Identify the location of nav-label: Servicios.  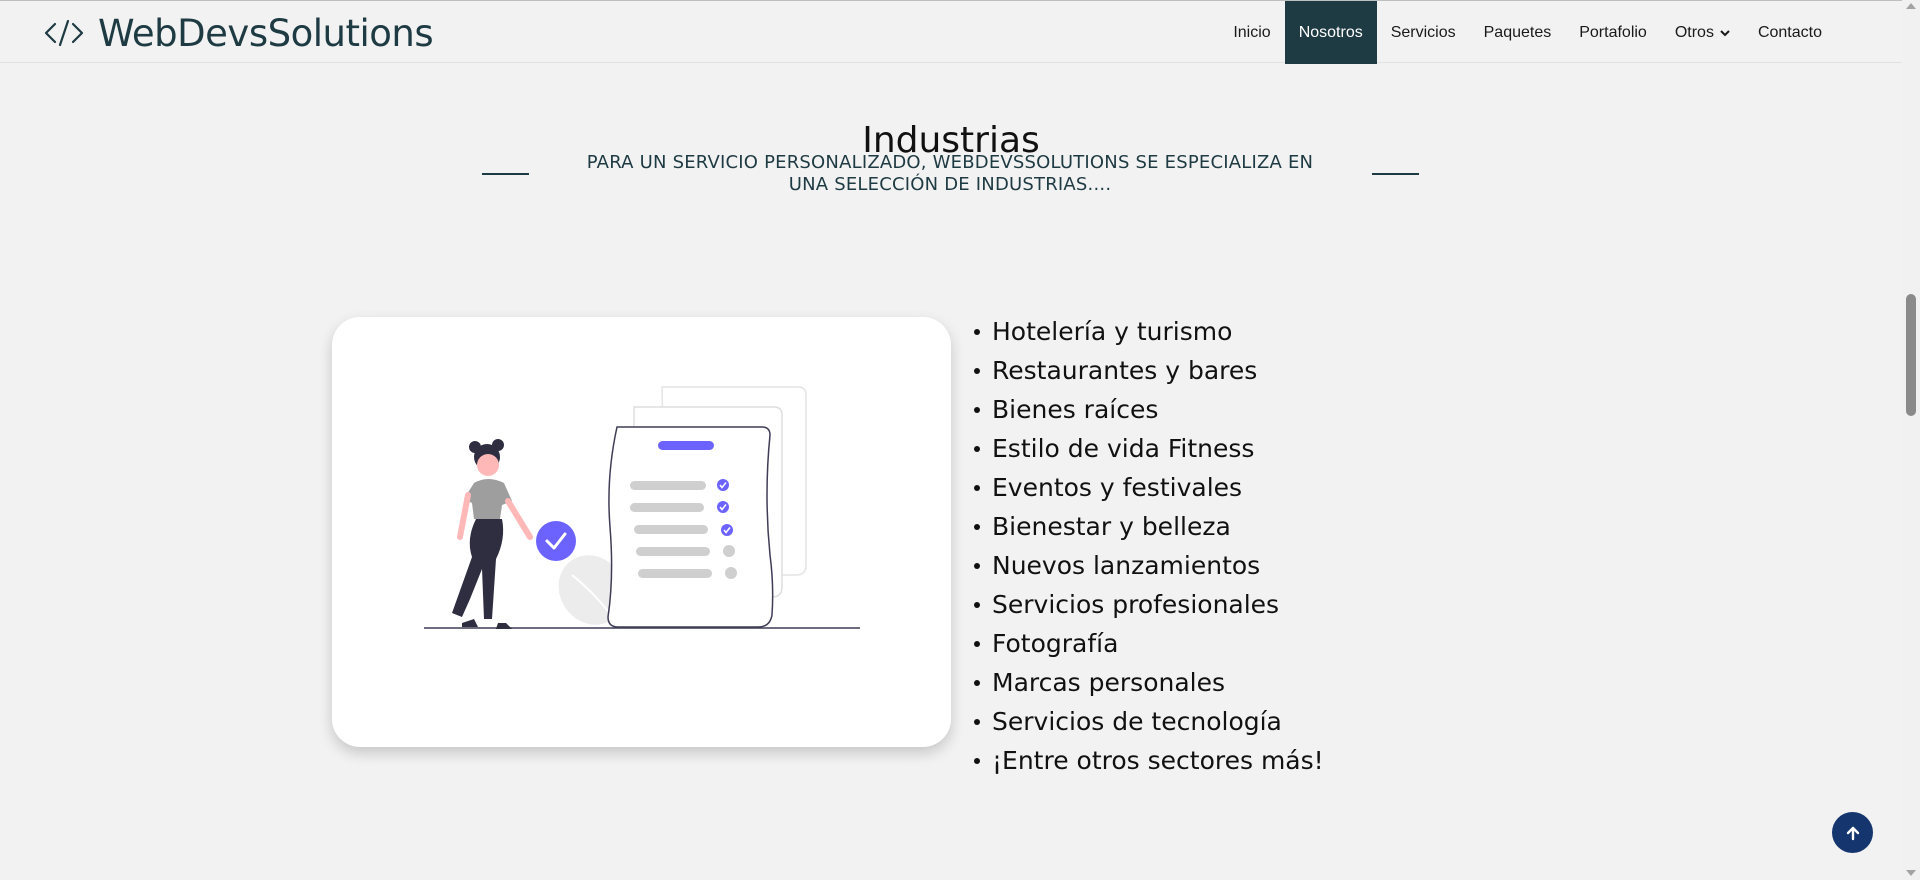
(1423, 32).